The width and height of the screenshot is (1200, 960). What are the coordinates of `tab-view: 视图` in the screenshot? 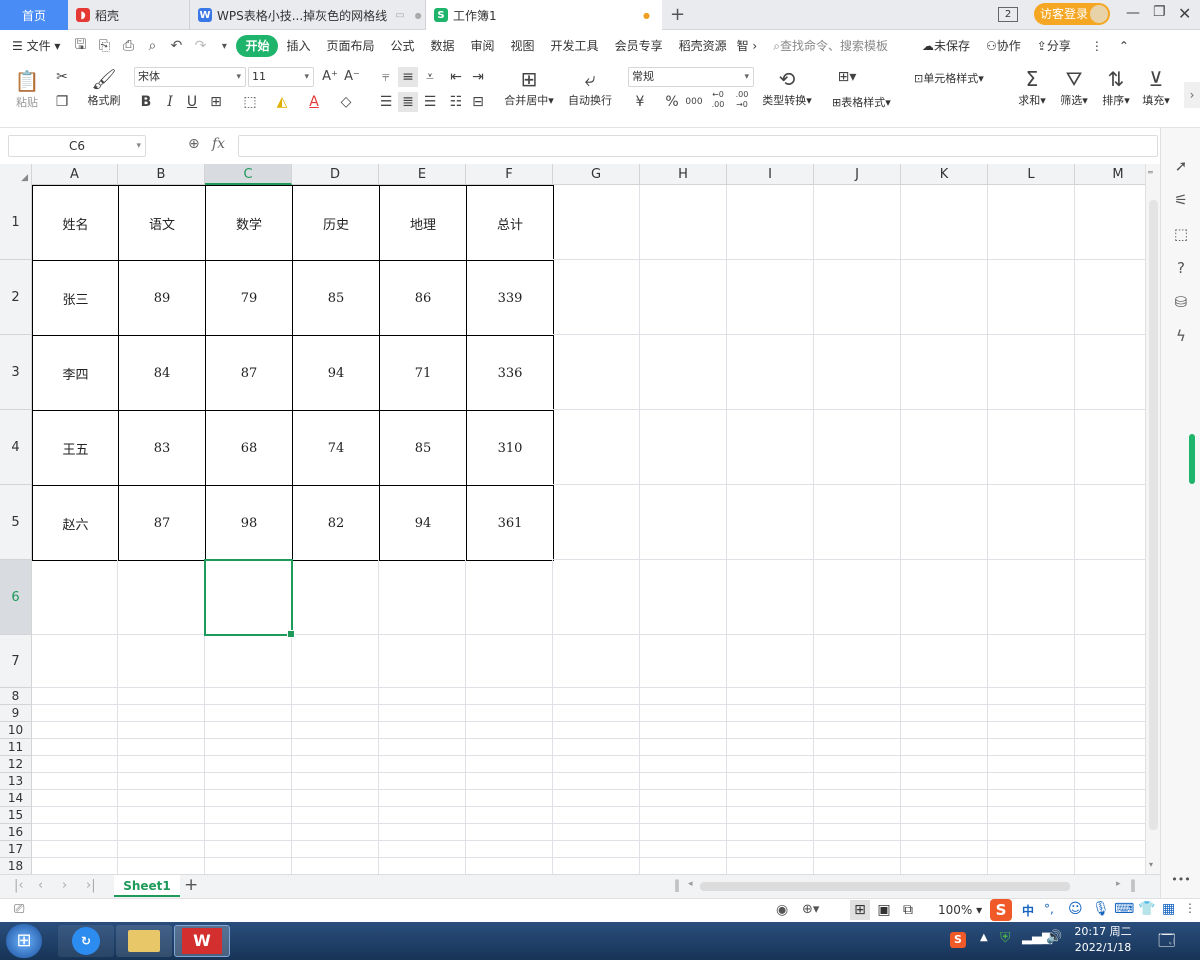 It's located at (523, 46).